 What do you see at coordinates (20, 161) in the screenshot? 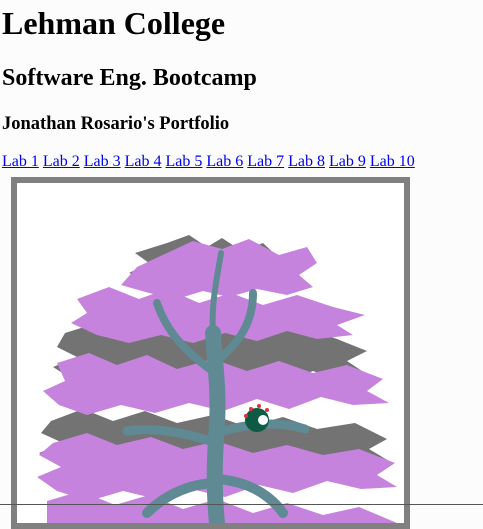
I see `lab-1-link: Lab 1` at bounding box center [20, 161].